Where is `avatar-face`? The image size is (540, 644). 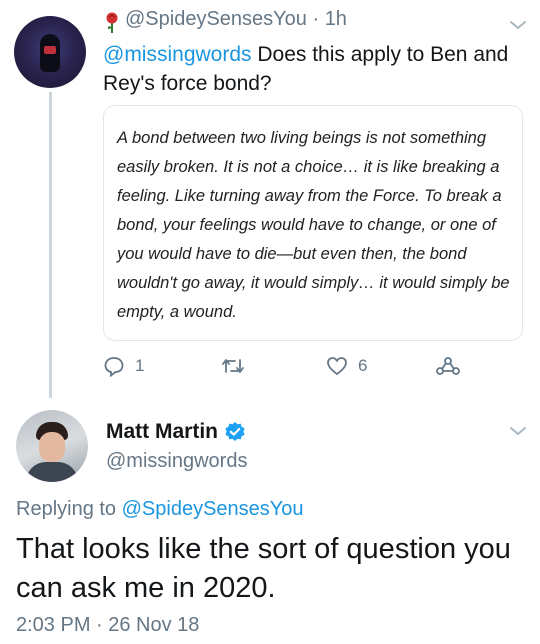
avatar-face is located at coordinates (52, 447).